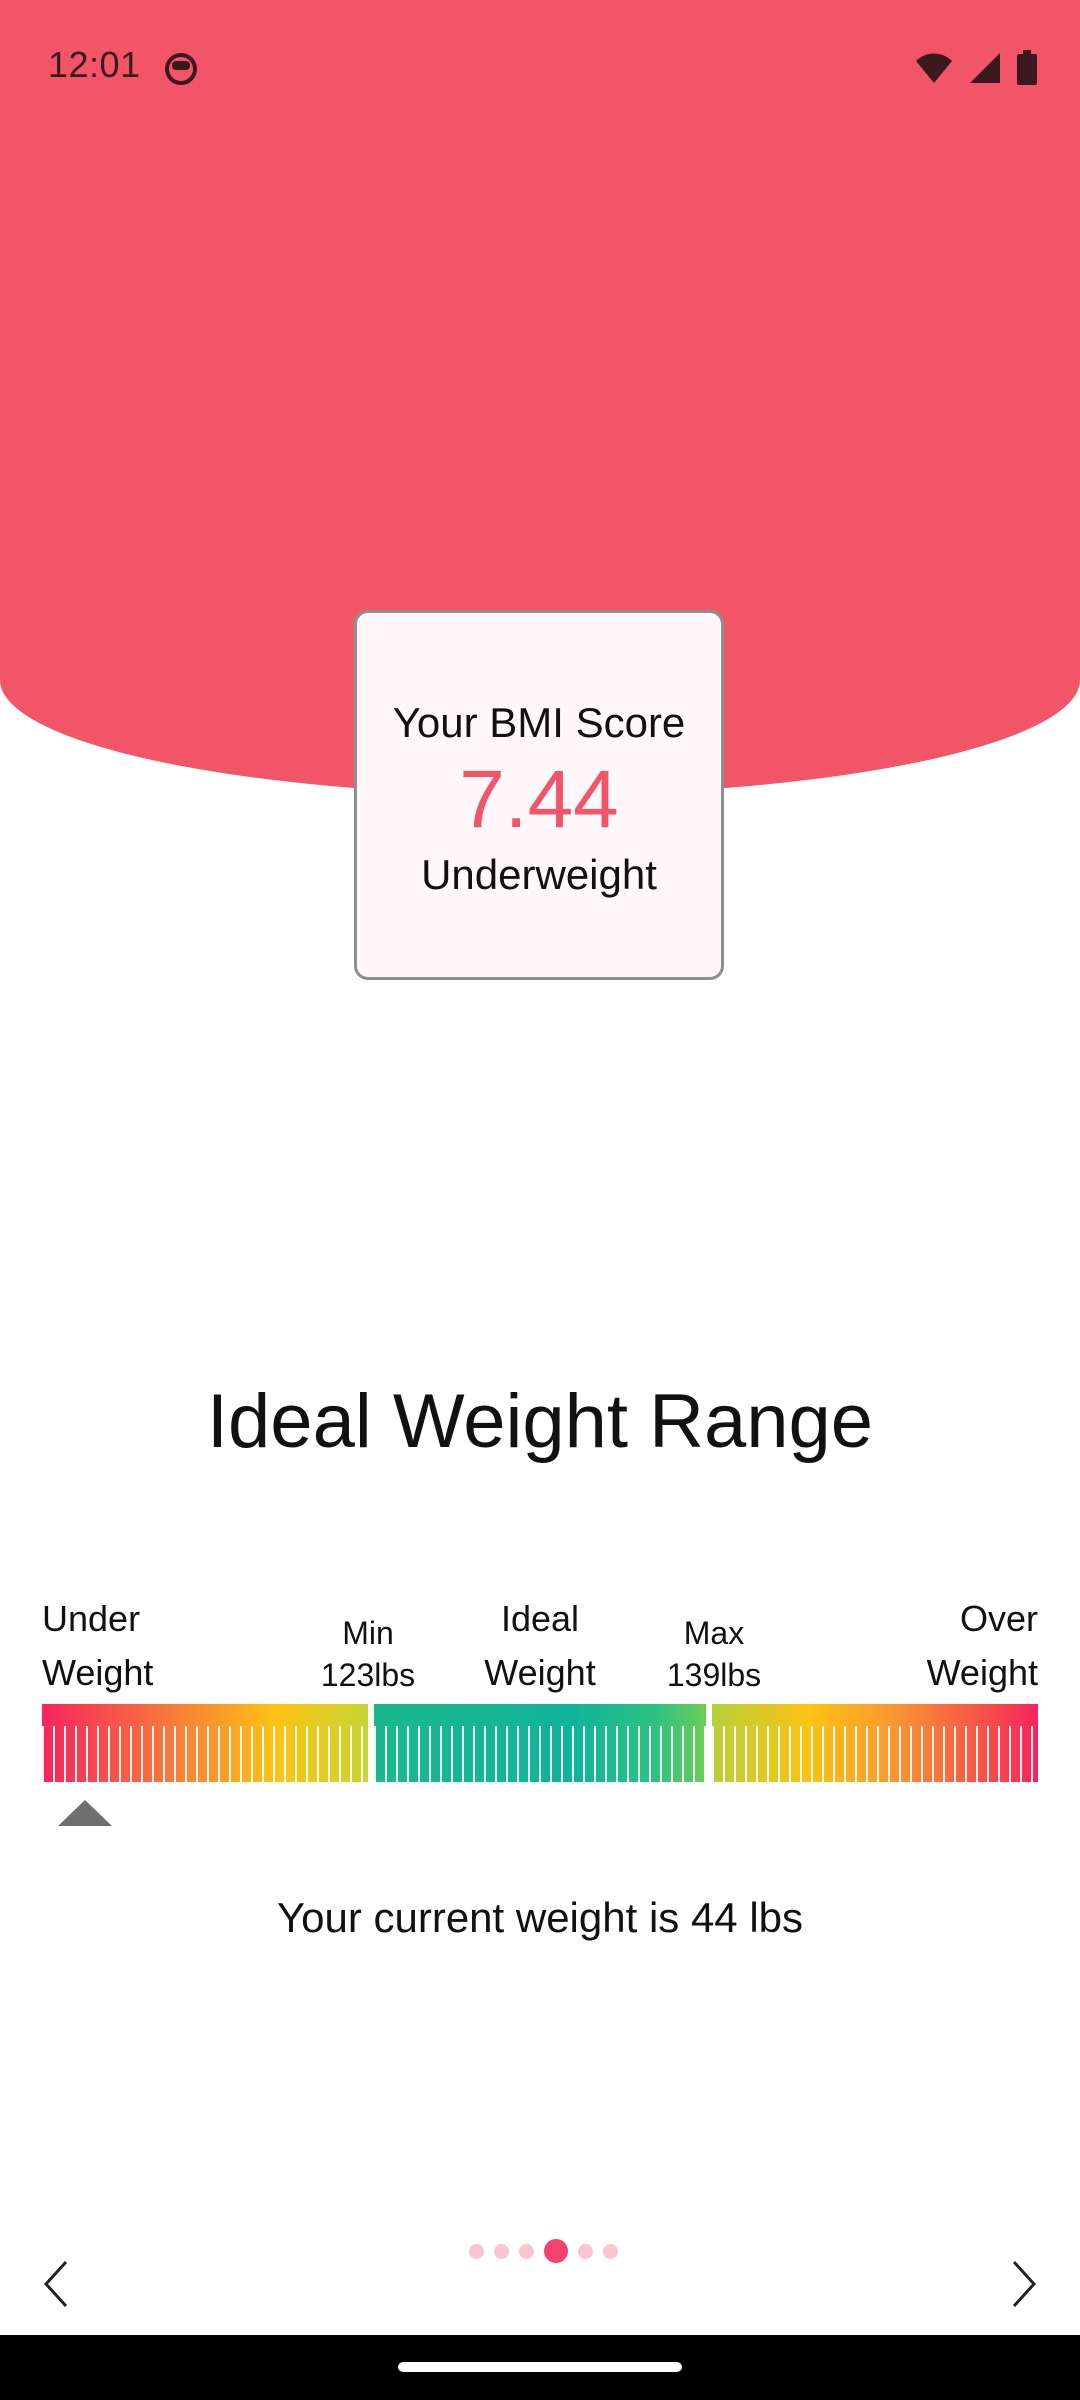 Image resolution: width=1080 pixels, height=2400 pixels. I want to click on bmi-card: Your BMI Score 7.44 Underweight, so click(539, 795).